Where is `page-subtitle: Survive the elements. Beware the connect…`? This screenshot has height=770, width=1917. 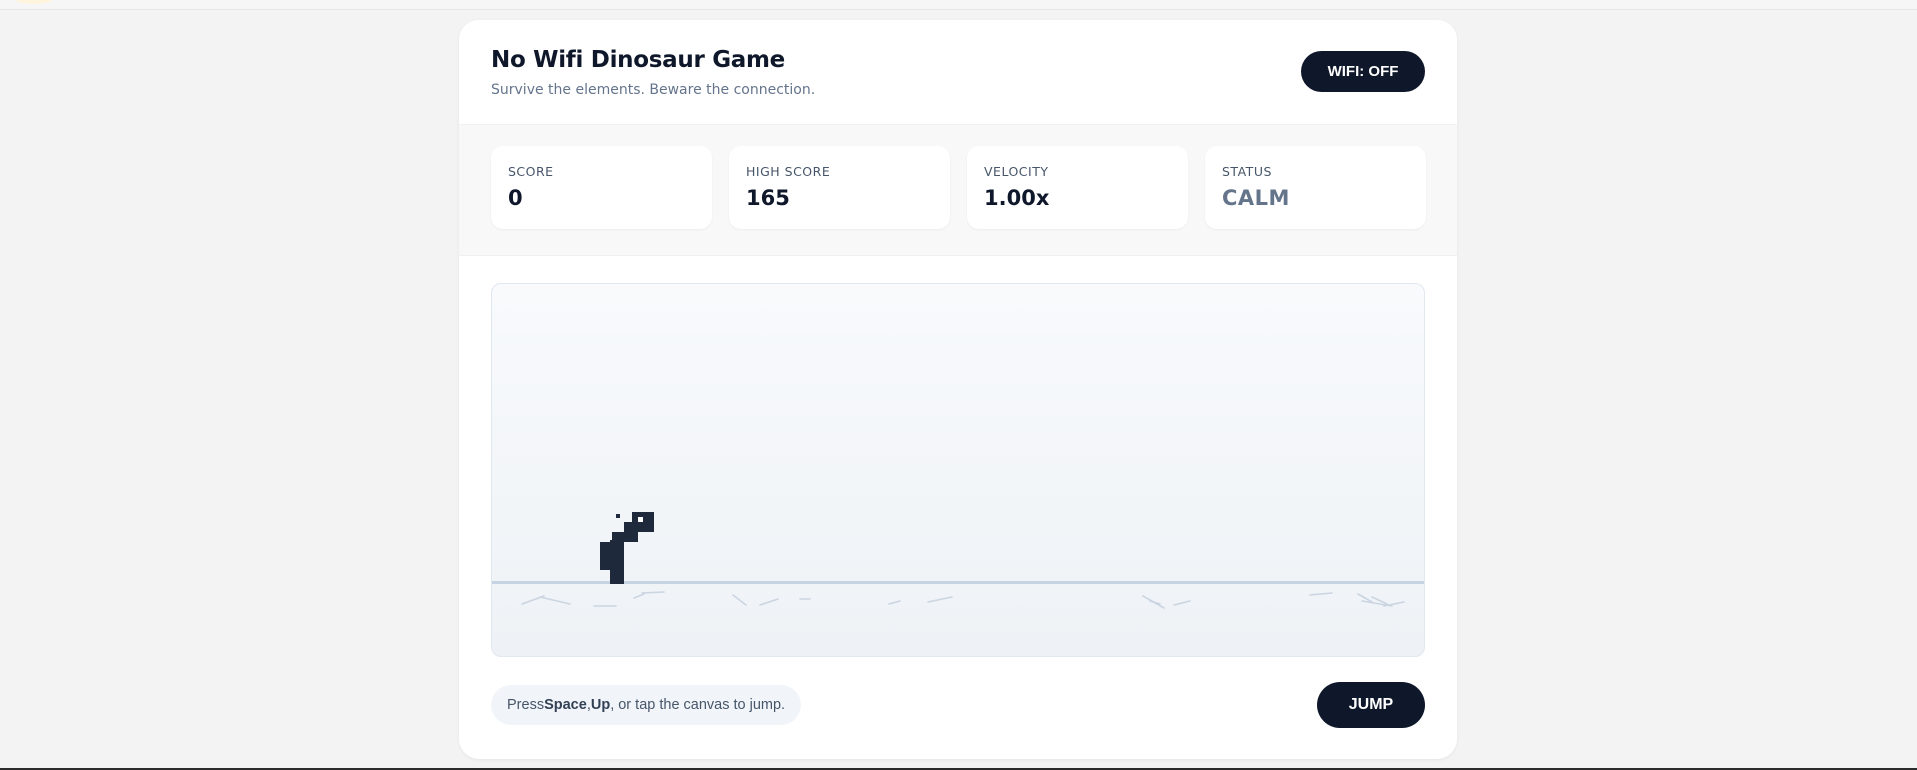
page-subtitle: Survive the elements. Beware the connect… is located at coordinates (653, 90).